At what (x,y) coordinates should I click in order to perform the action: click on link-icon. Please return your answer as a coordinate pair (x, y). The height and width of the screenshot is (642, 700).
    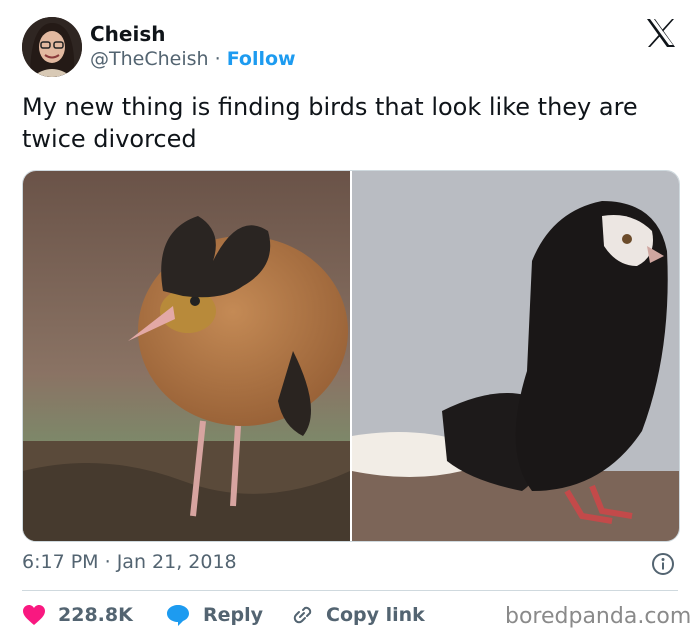
    Looking at the image, I should click on (302, 615).